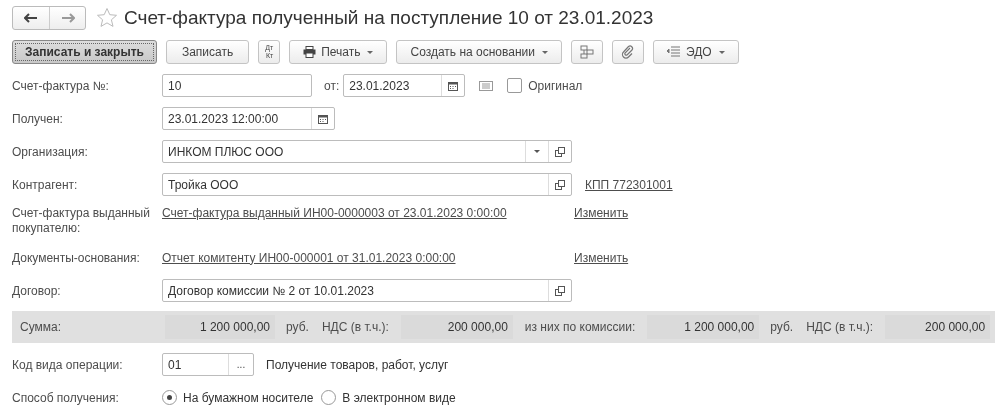 This screenshot has height=418, width=1002. I want to click on document-exchange-icon, so click(674, 52).